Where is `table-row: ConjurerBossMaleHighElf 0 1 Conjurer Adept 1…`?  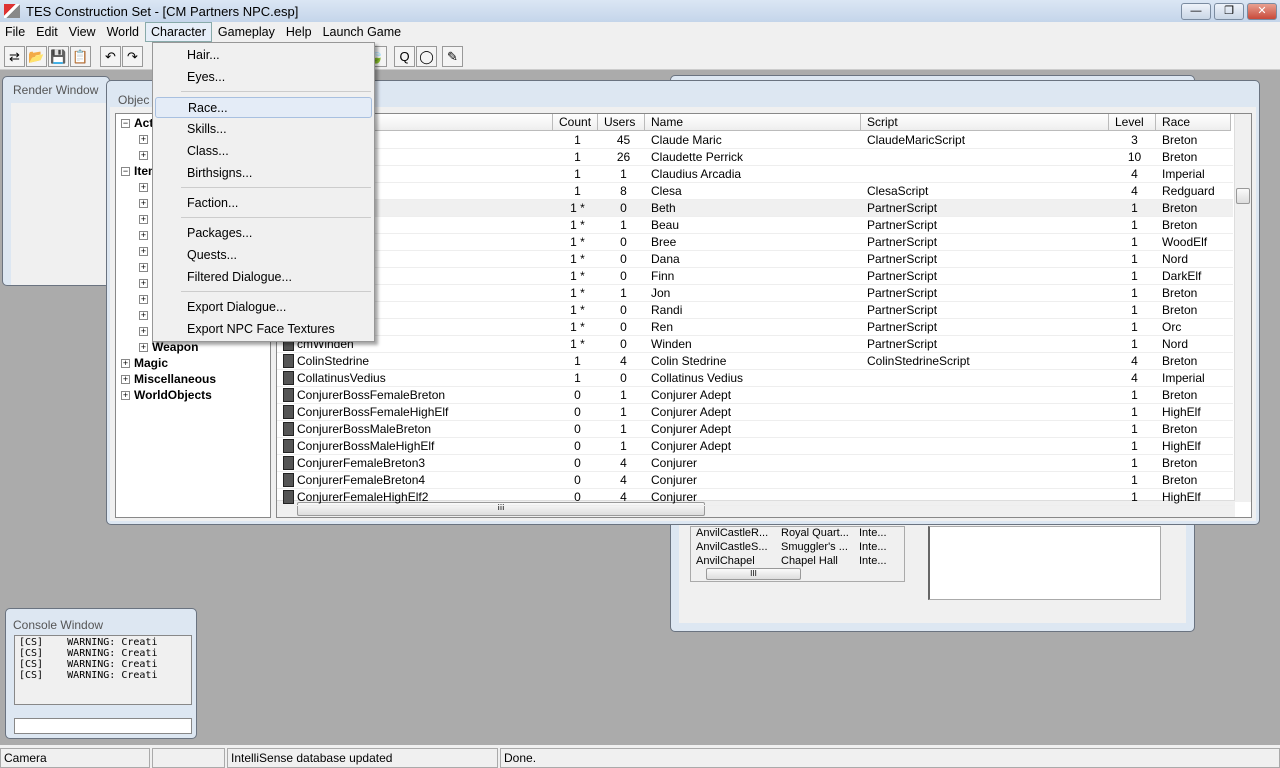
table-row: ConjurerBossMaleHighElf 0 1 Conjurer Adept 1… is located at coordinates (755, 446).